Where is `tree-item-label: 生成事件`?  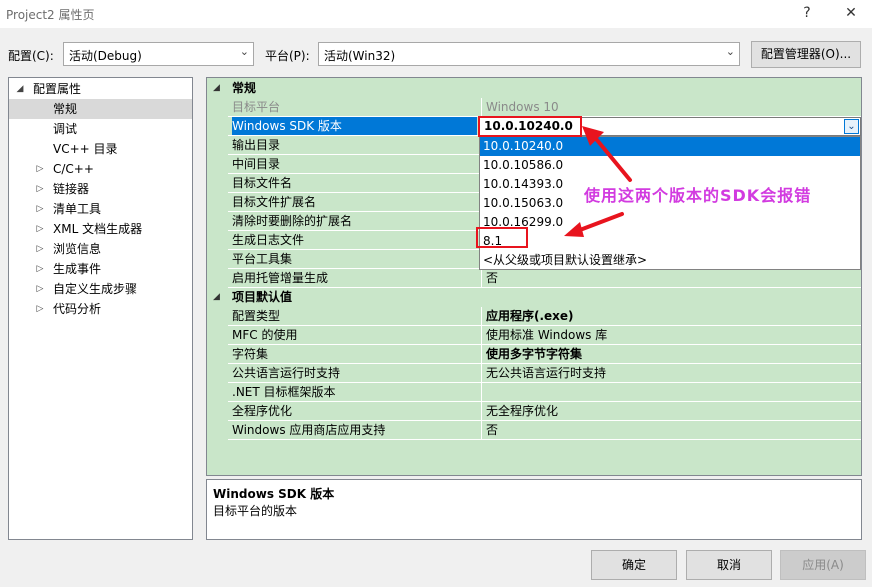
tree-item-label: 生成事件 is located at coordinates (77, 269).